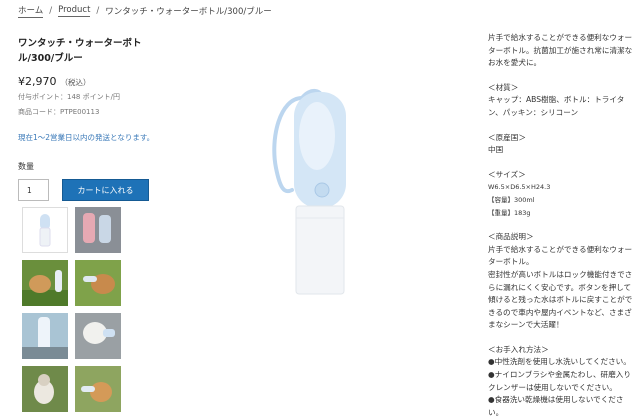 The height and width of the screenshot is (420, 640). I want to click on breadcrumb-current: ワンタッチ・ウォーターボトル/300/ブルー, so click(188, 12).